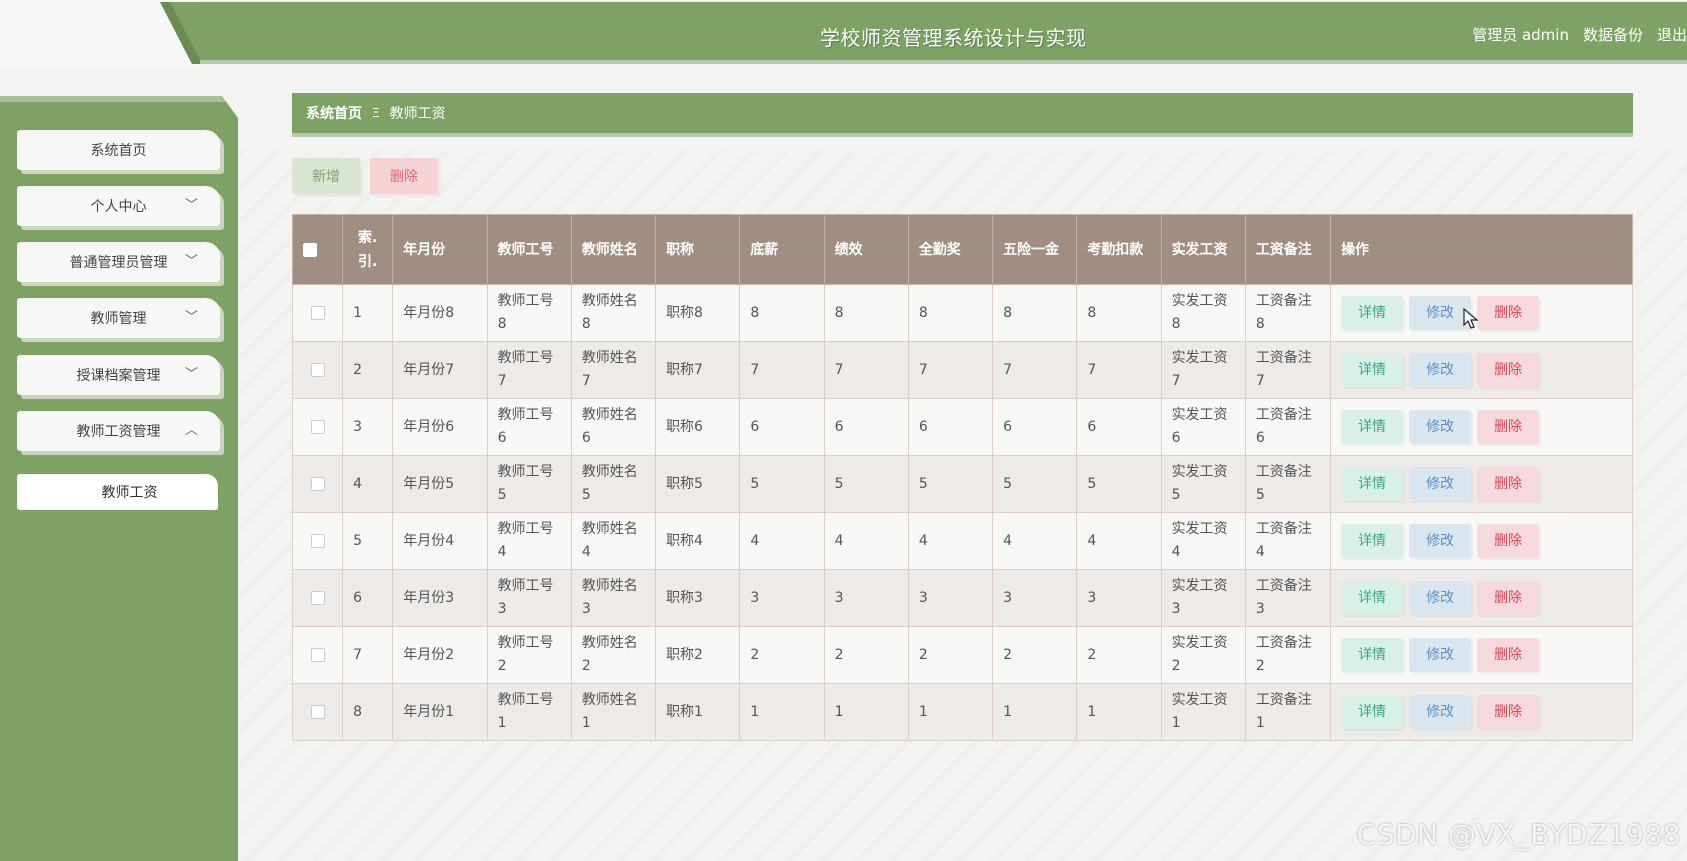 The image size is (1687, 861). I want to click on sidebar-item-teaching-archive-management: 授课档案管理 ﹀, so click(118, 375).